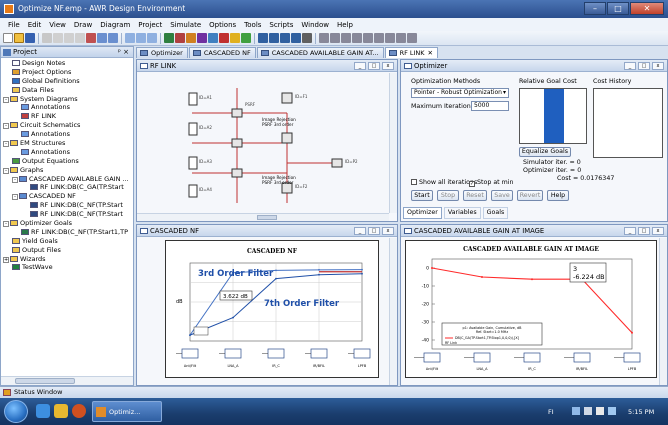 The width and height of the screenshot is (668, 425). Describe the element at coordinates (411, 52) in the screenshot. I see `tab-rf-link: RF LINK ✕` at that location.